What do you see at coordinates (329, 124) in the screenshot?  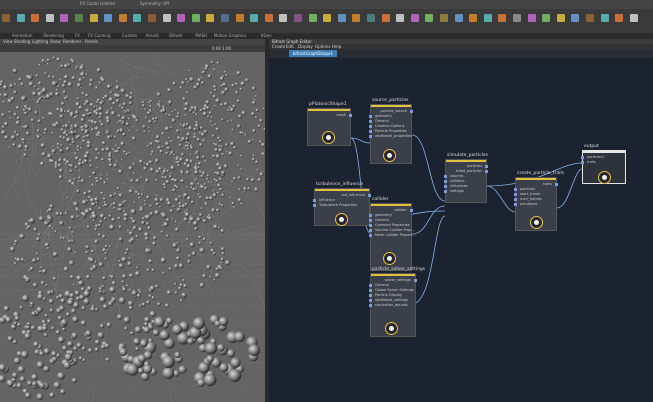 I see `node-pplatonicshape1: pPlatonicShape1 mesh` at bounding box center [329, 124].